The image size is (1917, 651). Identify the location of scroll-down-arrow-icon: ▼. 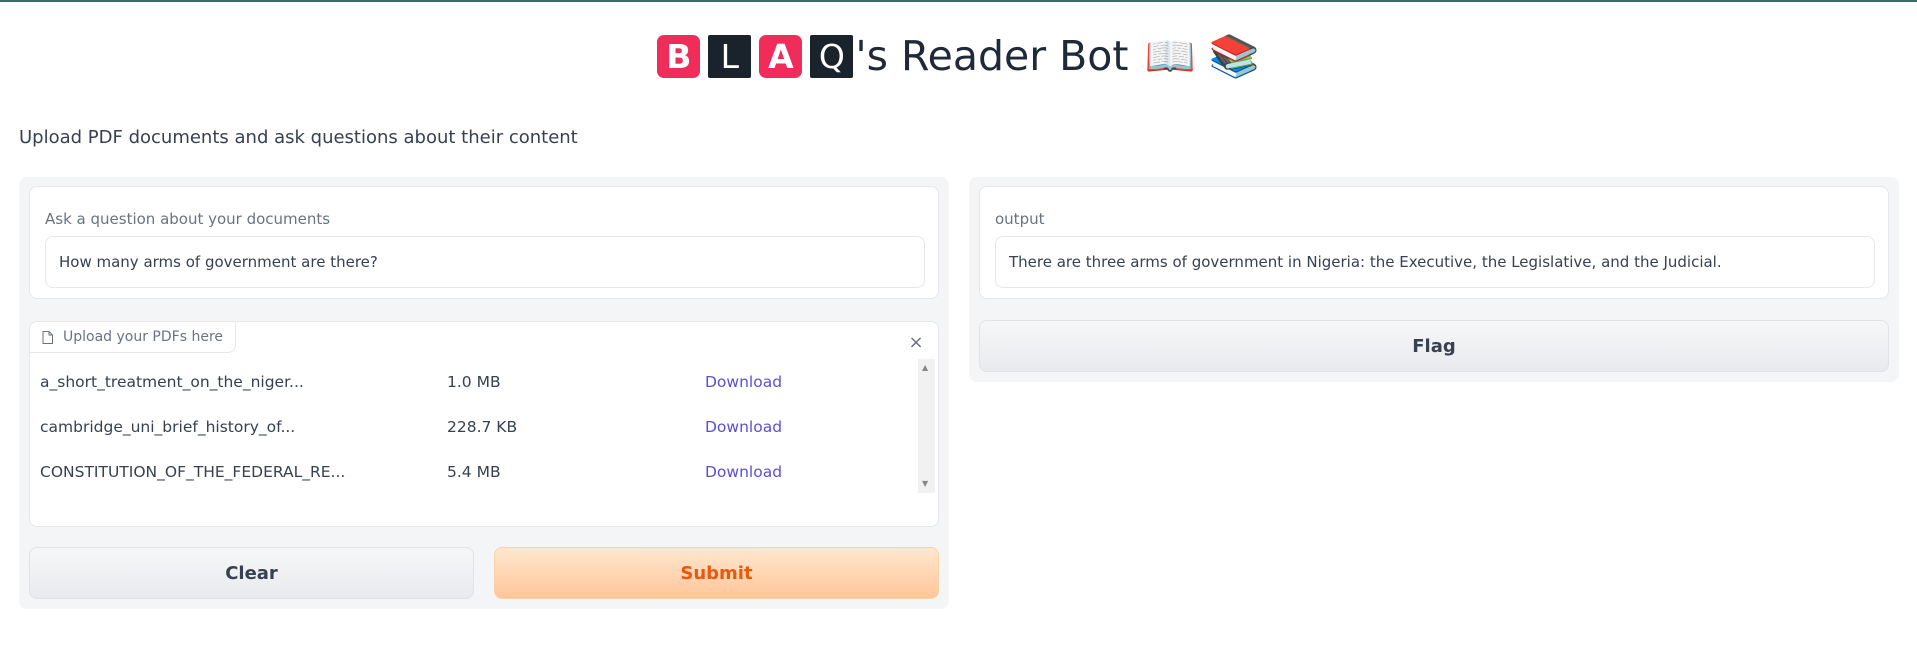
(925, 484).